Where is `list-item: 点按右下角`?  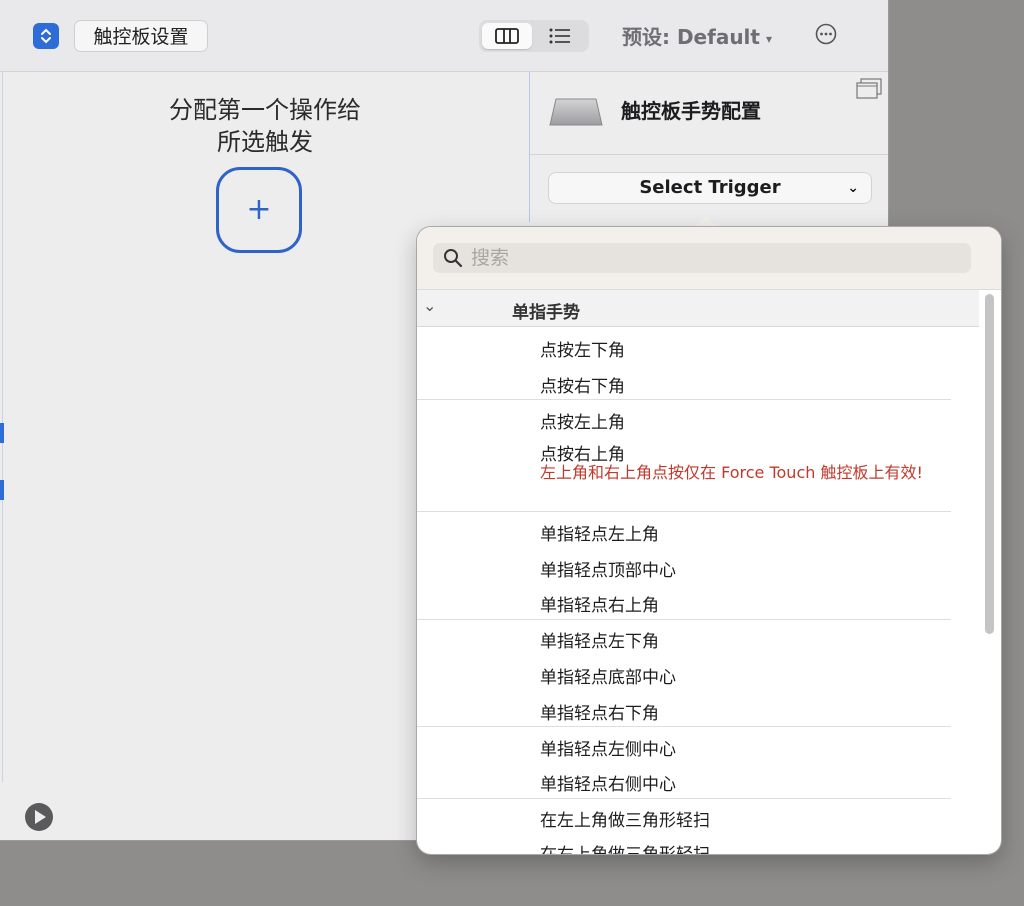
list-item: 点按右下角 is located at coordinates (582, 384).